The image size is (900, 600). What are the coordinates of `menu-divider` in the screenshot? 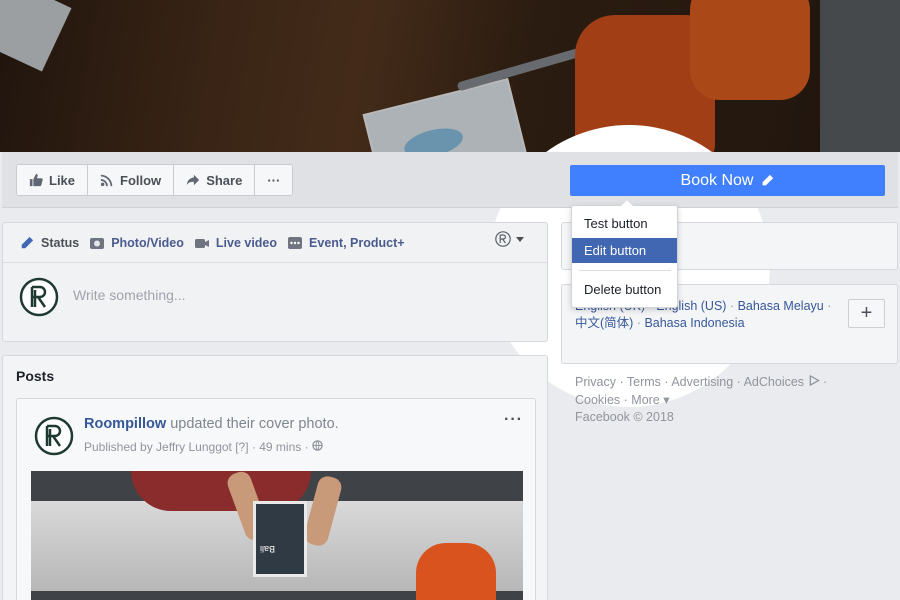 It's located at (625, 270).